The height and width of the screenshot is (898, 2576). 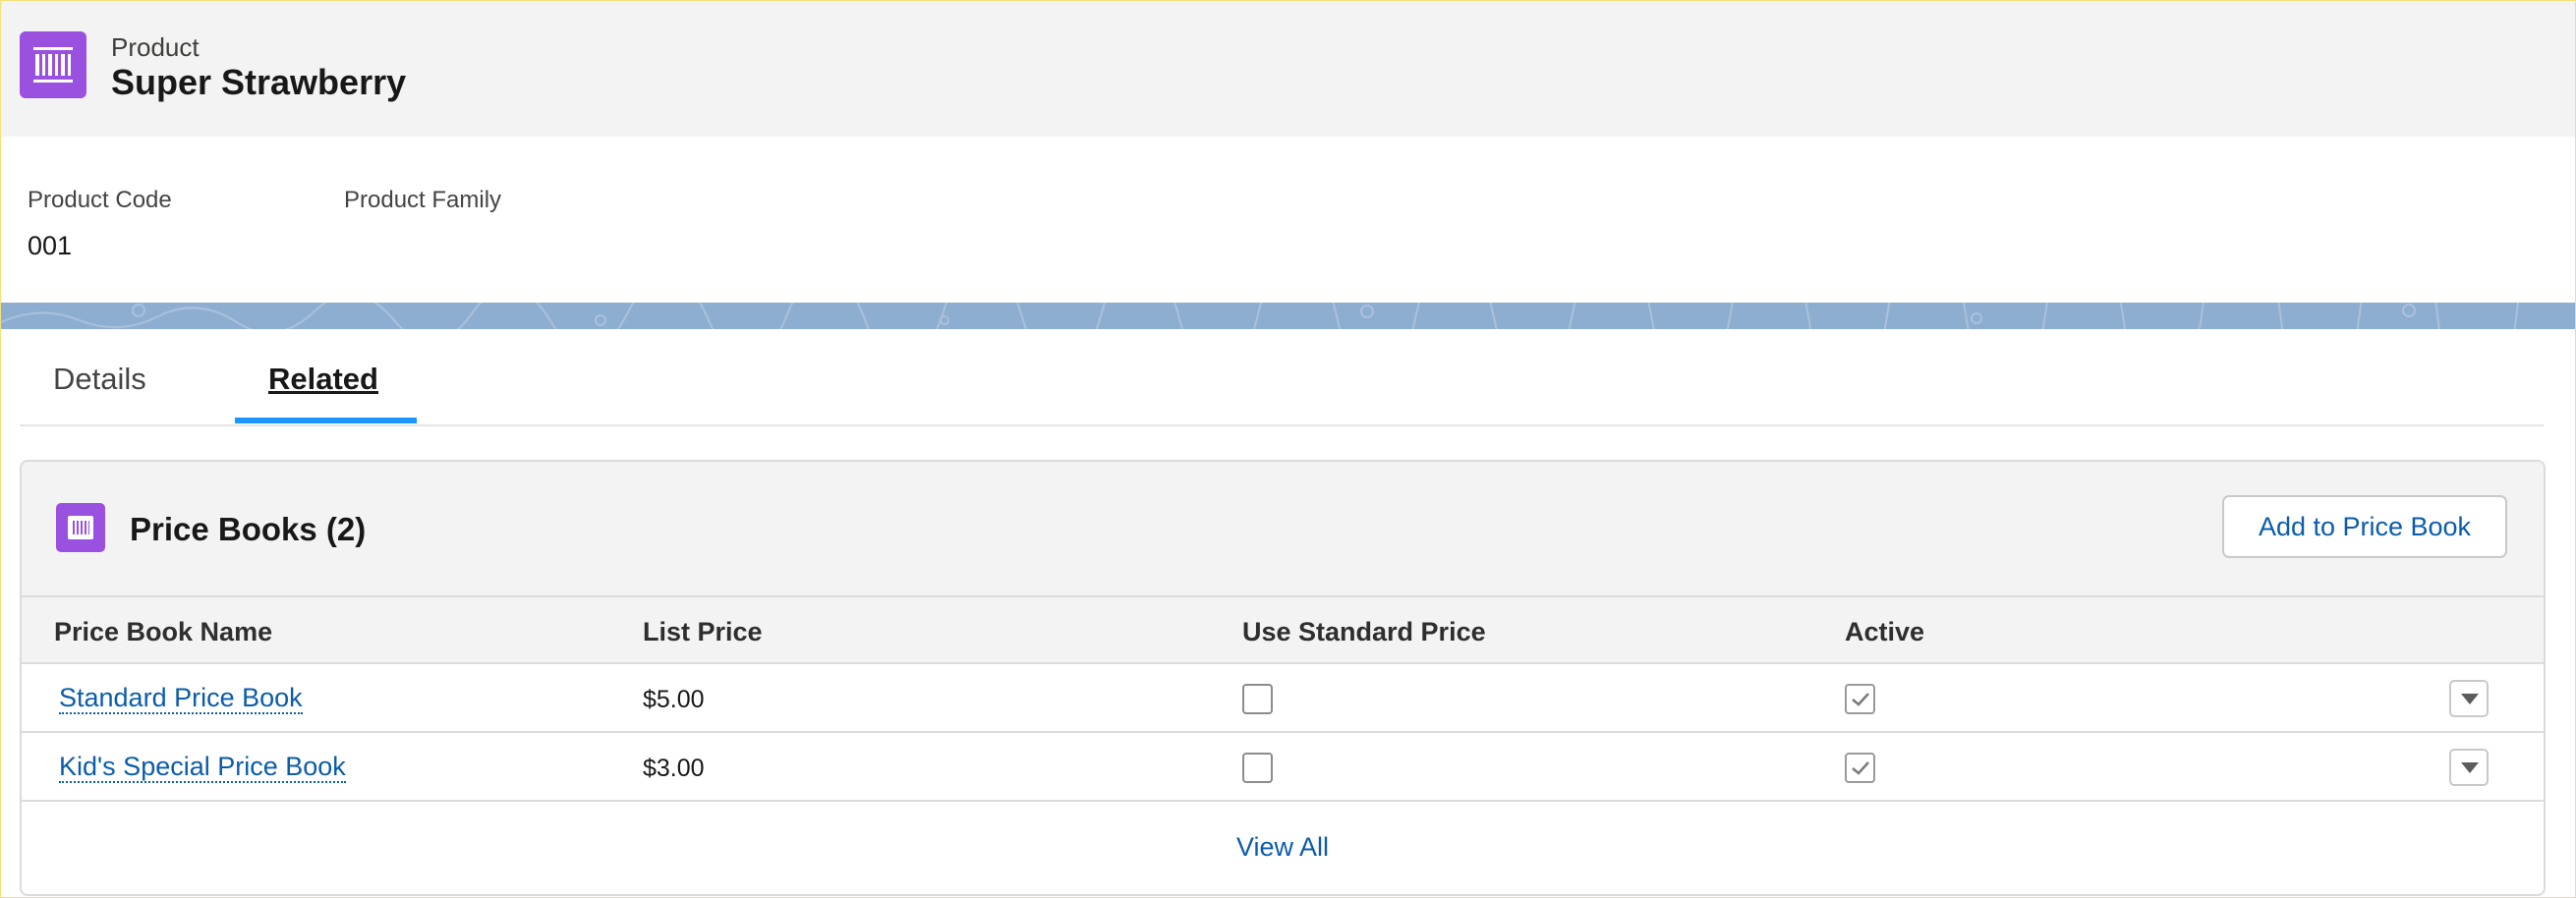 I want to click on view-all-footer: View All, so click(x=1283, y=847).